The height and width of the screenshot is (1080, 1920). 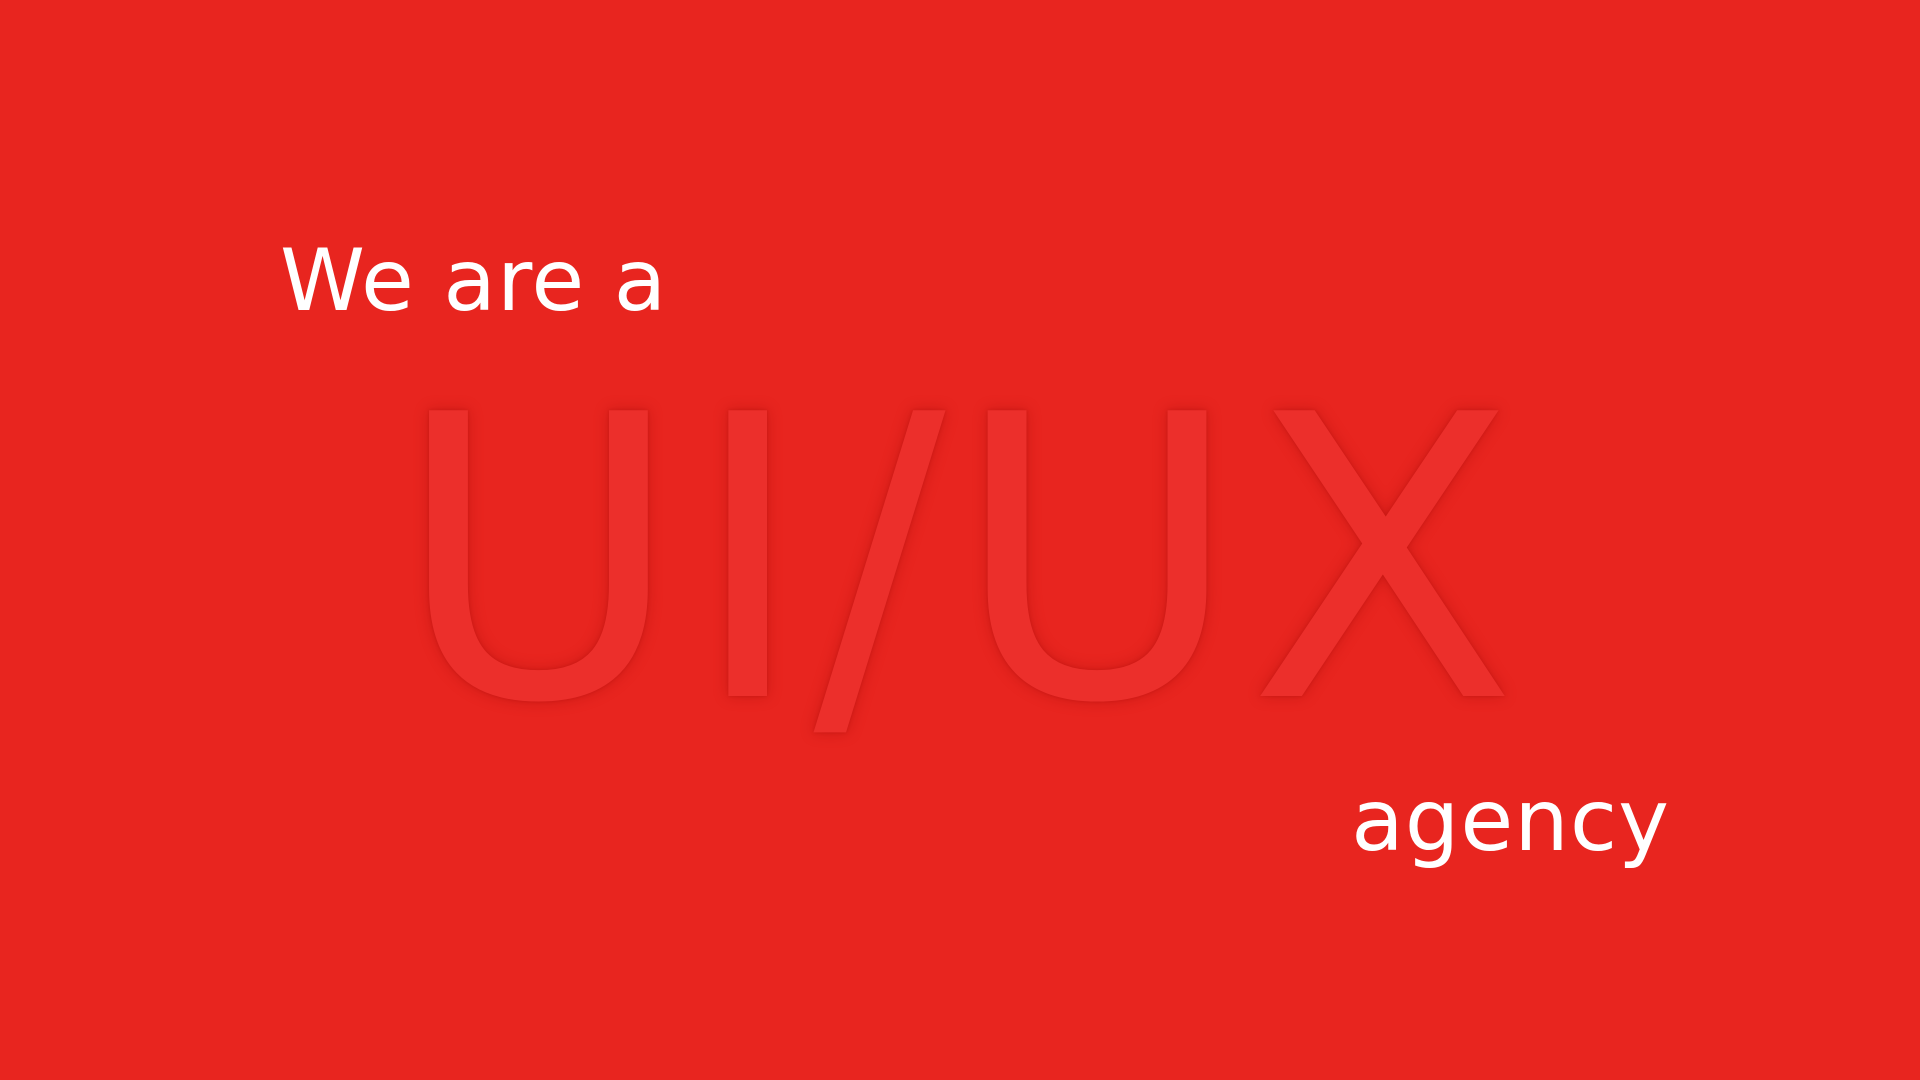 I want to click on outro-text: agency, so click(x=1510, y=821).